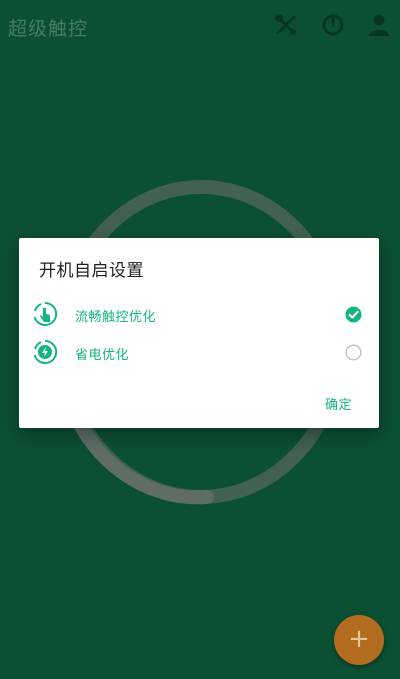  What do you see at coordinates (91, 271) in the screenshot?
I see `dialog-title: 开机自启设置` at bounding box center [91, 271].